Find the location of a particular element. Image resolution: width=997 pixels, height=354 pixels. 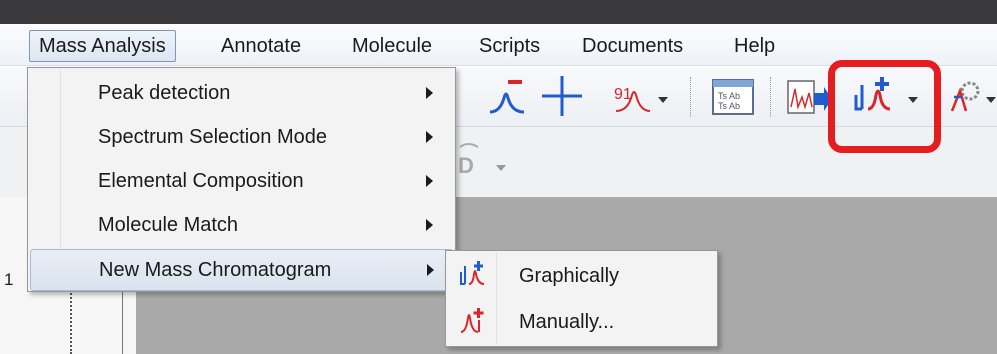

submenu-item-label: Graphically is located at coordinates (569, 276).